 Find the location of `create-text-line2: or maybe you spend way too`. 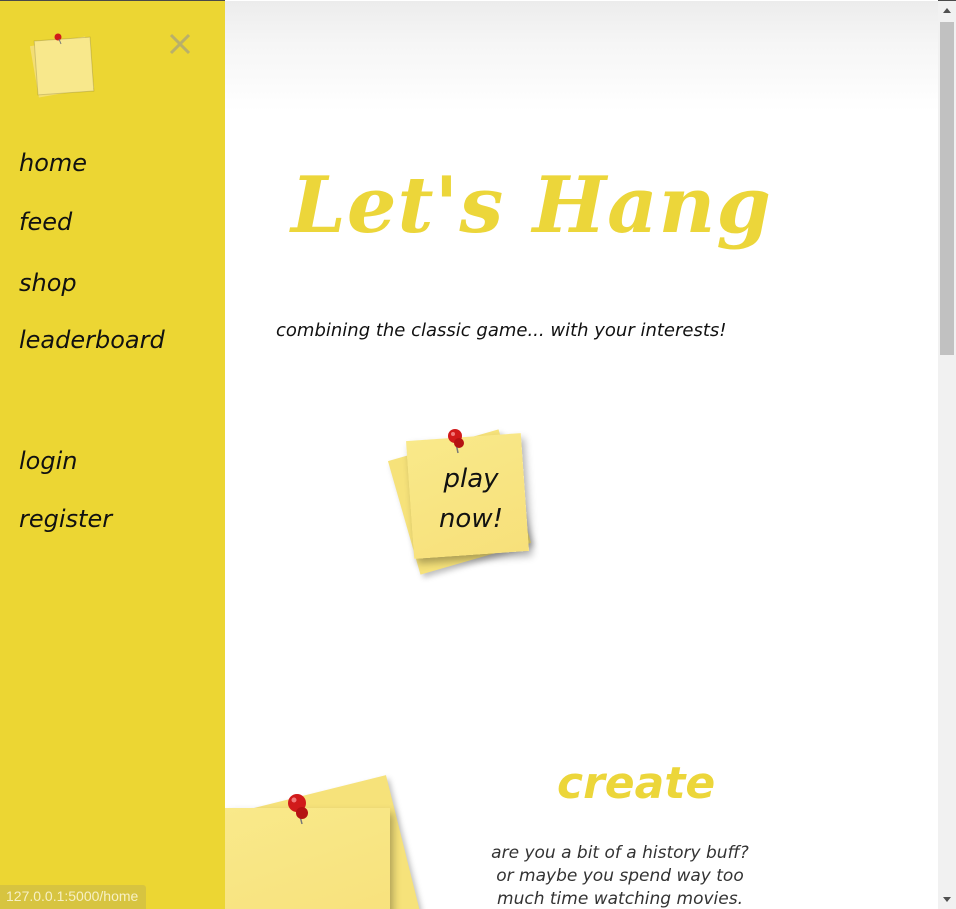

create-text-line2: or maybe you spend way too is located at coordinates (620, 876).